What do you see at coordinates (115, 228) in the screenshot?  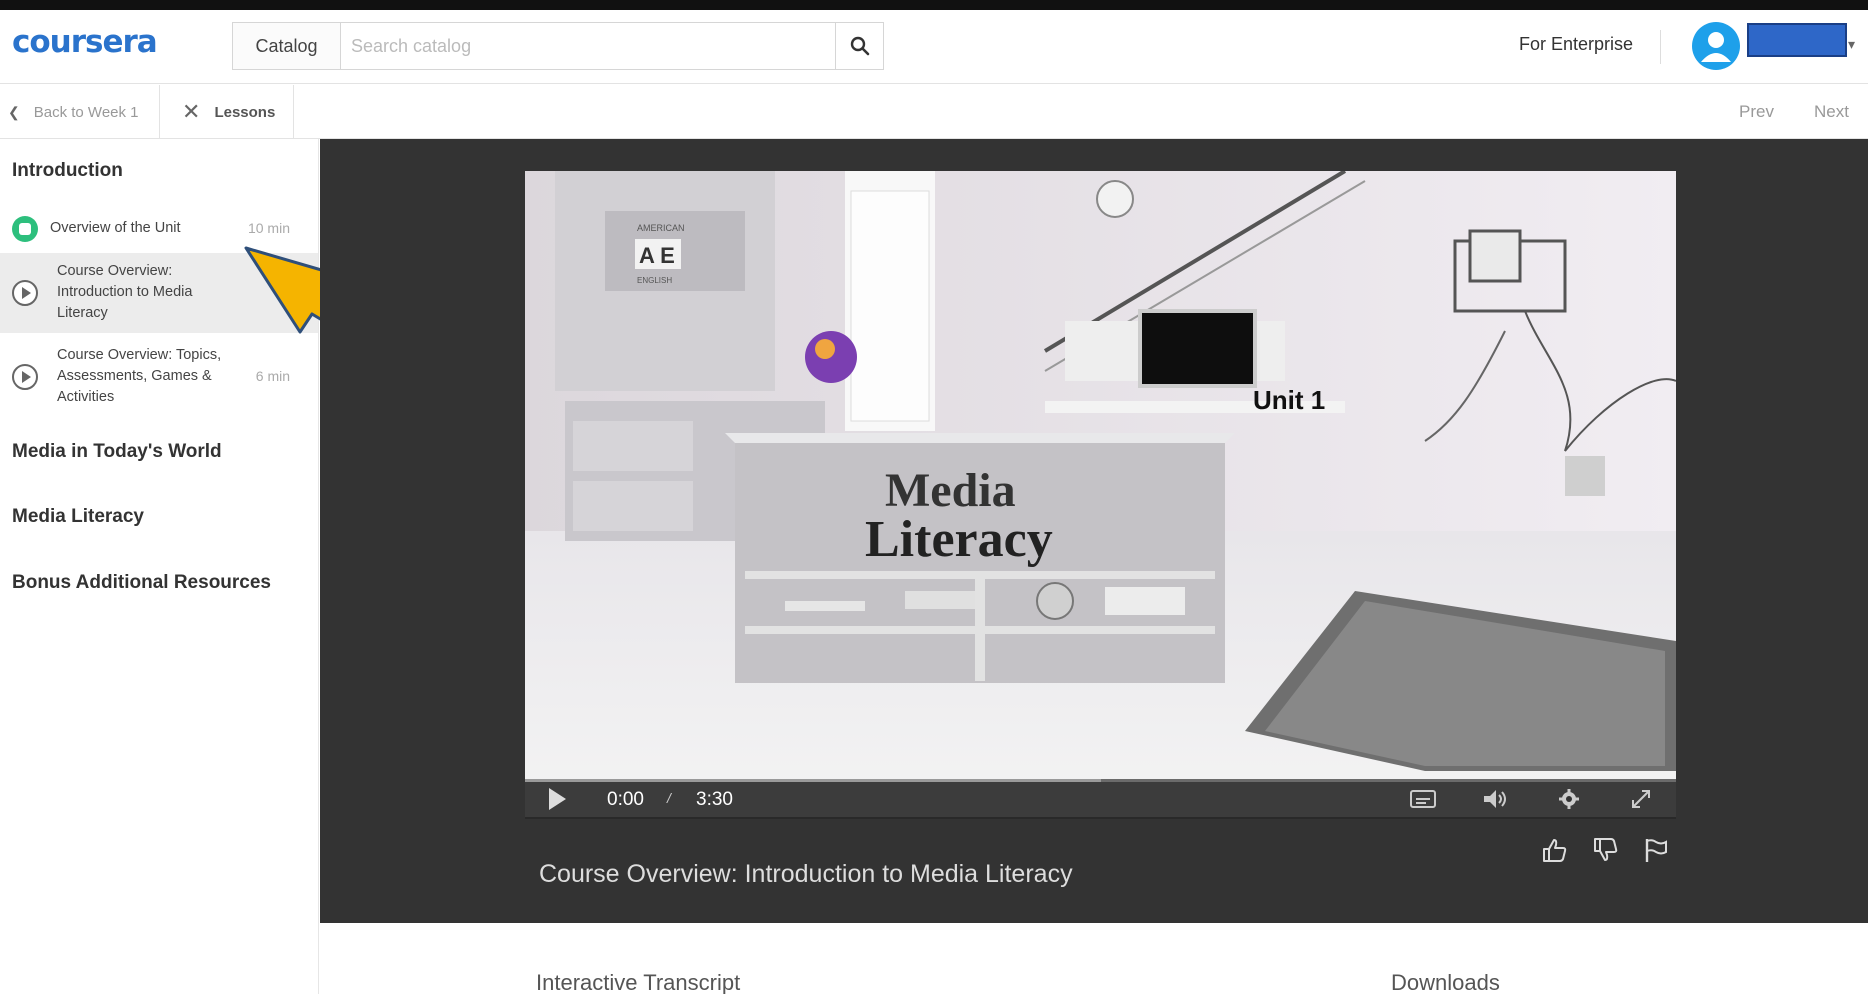 I see `lesson-title: Overview of the Unit` at bounding box center [115, 228].